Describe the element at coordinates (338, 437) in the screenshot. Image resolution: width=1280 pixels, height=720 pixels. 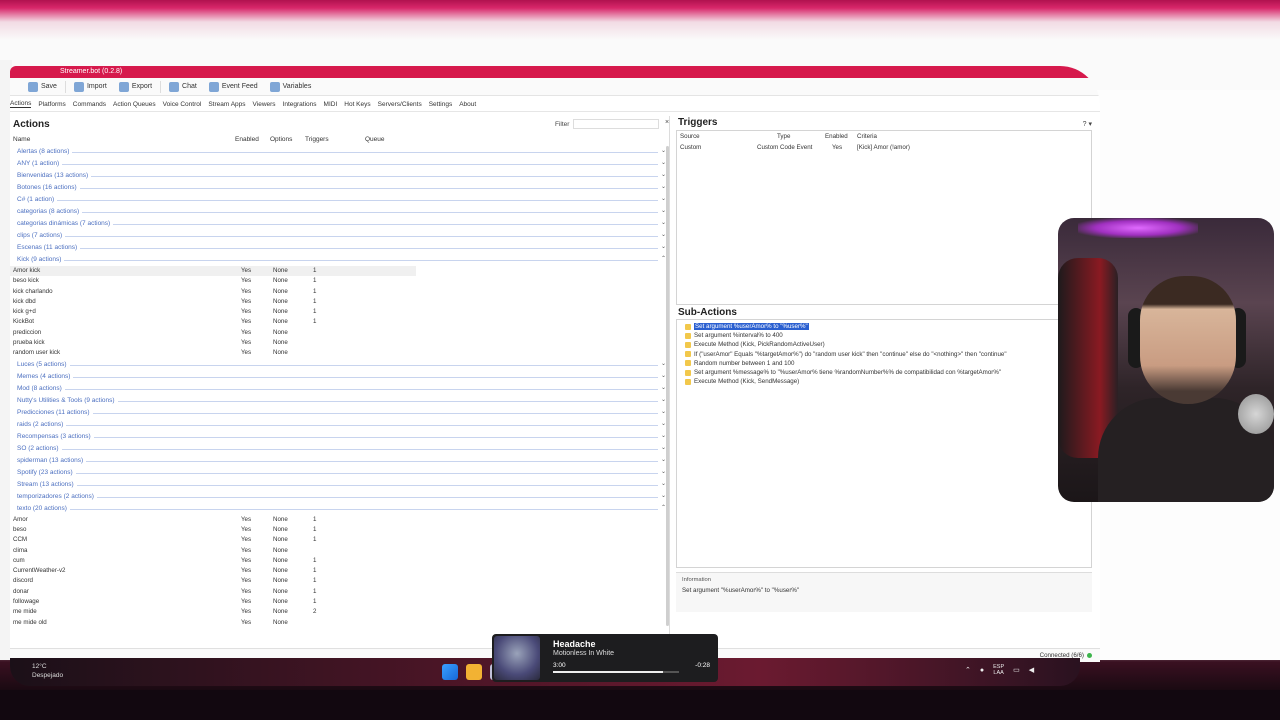
I see `action-group: Recompensas (3 actions) ⌄` at that location.